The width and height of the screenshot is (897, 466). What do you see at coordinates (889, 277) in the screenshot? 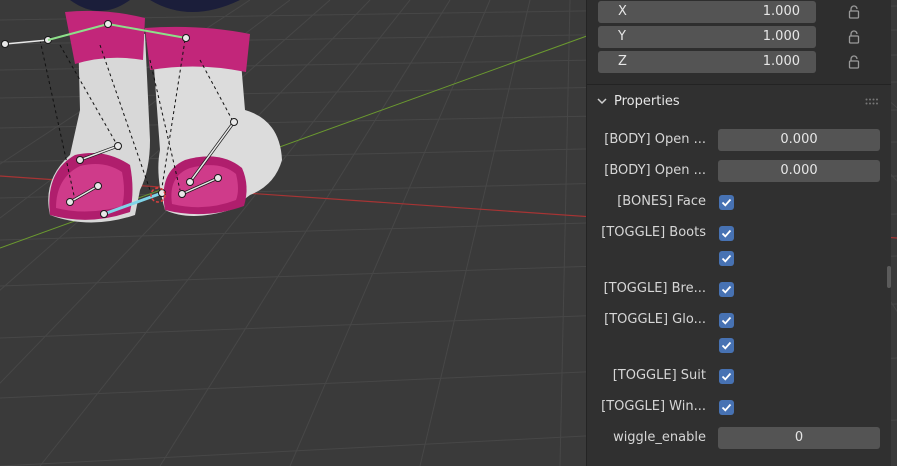
I see `scrollbar` at bounding box center [889, 277].